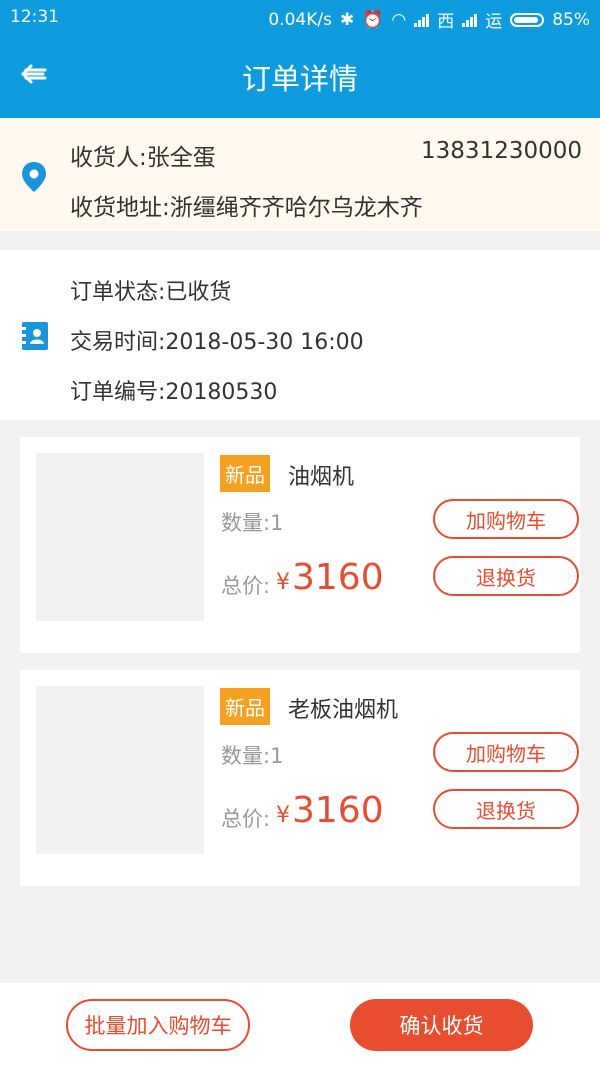 The image size is (600, 1067). What do you see at coordinates (246, 208) in the screenshot?
I see `receiver-address: 收货地址:浙缰绳齐齐哈尔乌龙木齐` at bounding box center [246, 208].